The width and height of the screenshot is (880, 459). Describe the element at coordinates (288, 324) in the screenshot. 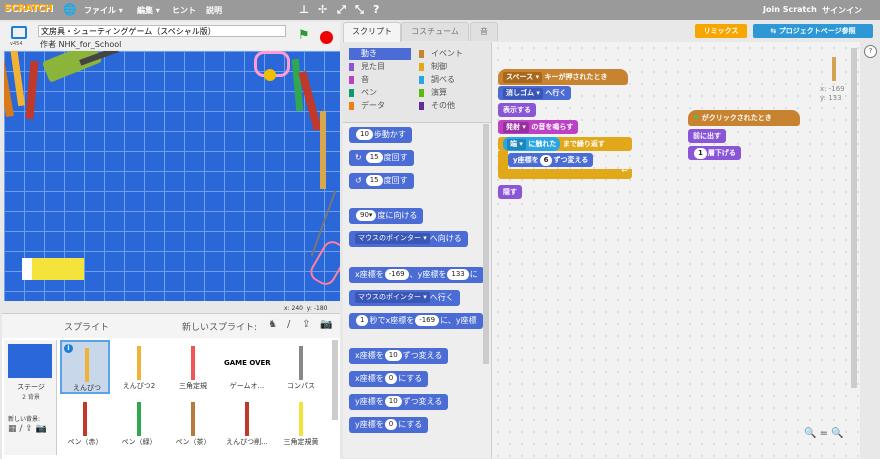

I see `paint-sprite-icon: /` at that location.